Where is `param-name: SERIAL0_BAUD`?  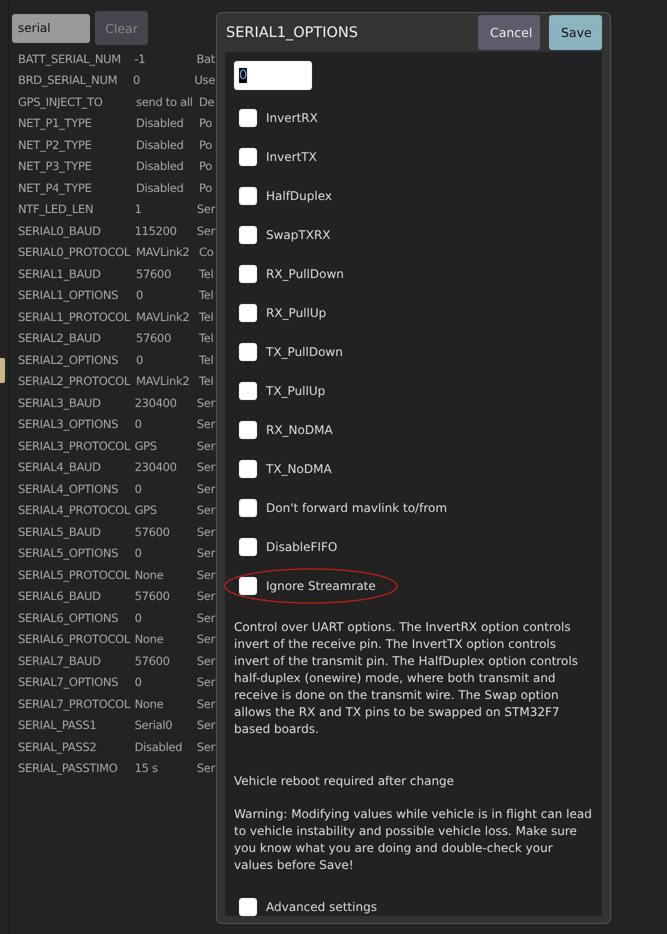 param-name: SERIAL0_BAUD is located at coordinates (60, 231).